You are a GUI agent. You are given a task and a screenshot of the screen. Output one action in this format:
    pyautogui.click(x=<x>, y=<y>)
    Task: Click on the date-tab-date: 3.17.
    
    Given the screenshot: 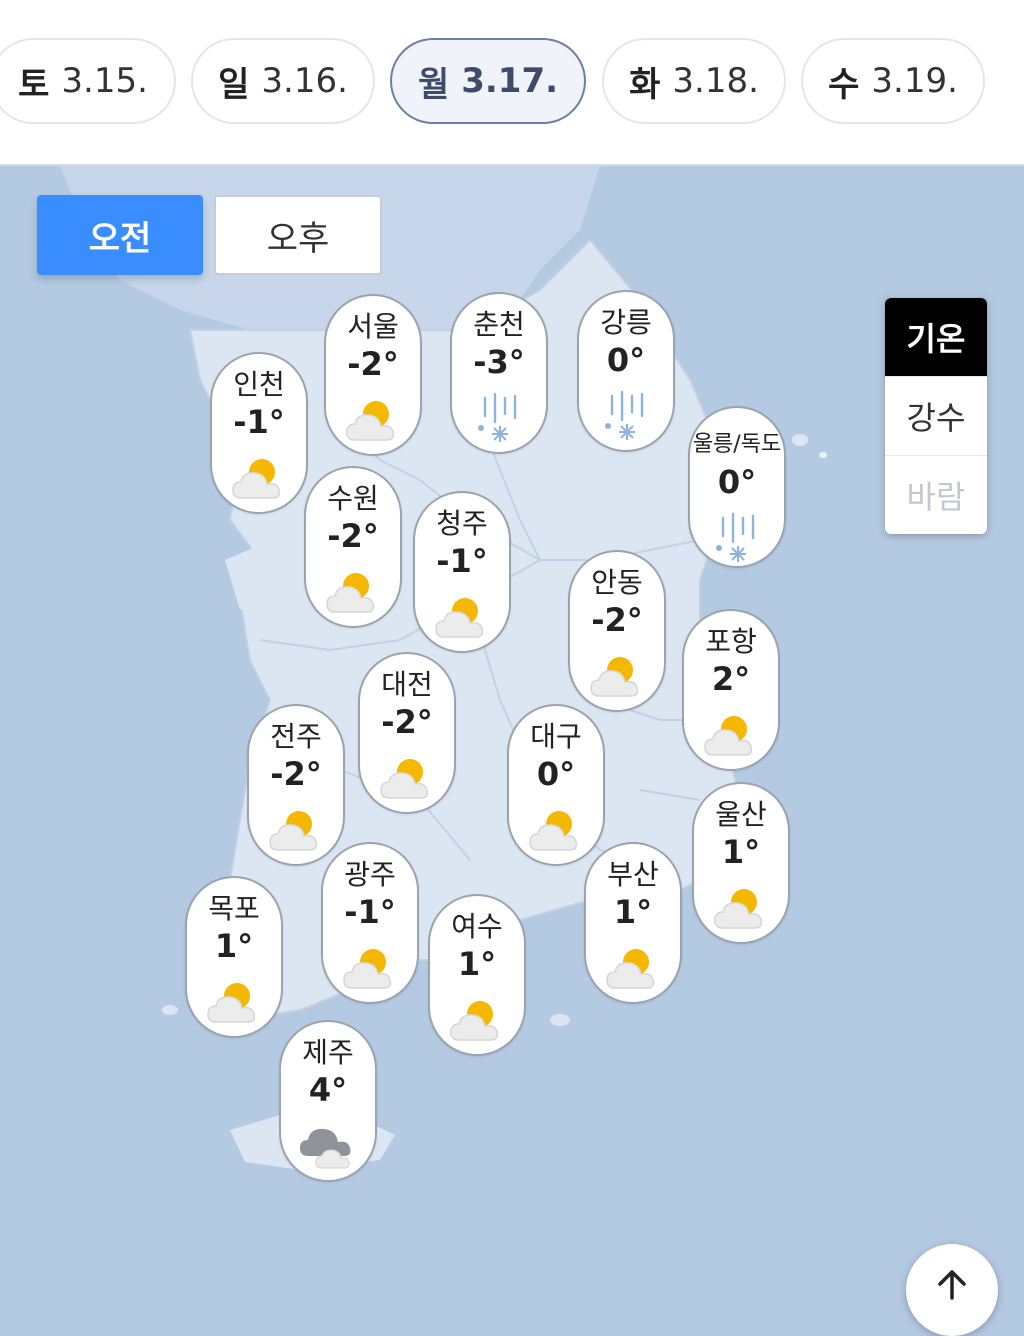 What is the action you would take?
    pyautogui.click(x=510, y=81)
    